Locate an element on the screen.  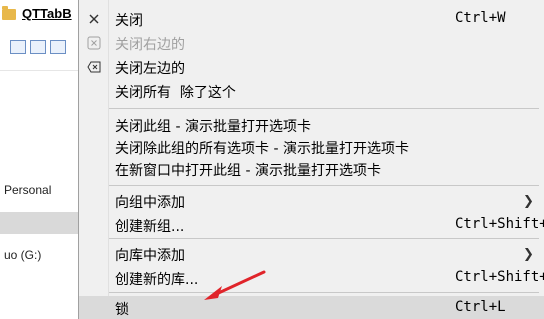
menu-item-group-new-window: 在新窗口中打开此组 - 演示批量打开选项卡 is located at coordinates (311, 169).